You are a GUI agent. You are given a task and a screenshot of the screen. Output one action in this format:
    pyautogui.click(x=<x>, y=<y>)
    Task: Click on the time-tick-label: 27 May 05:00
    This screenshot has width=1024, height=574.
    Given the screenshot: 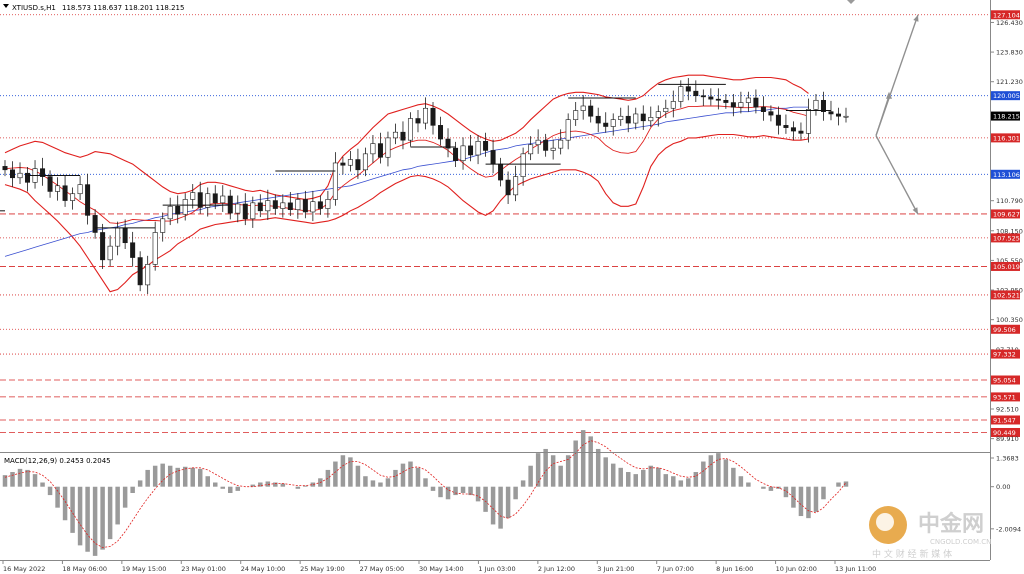 What is the action you would take?
    pyautogui.click(x=382, y=569)
    